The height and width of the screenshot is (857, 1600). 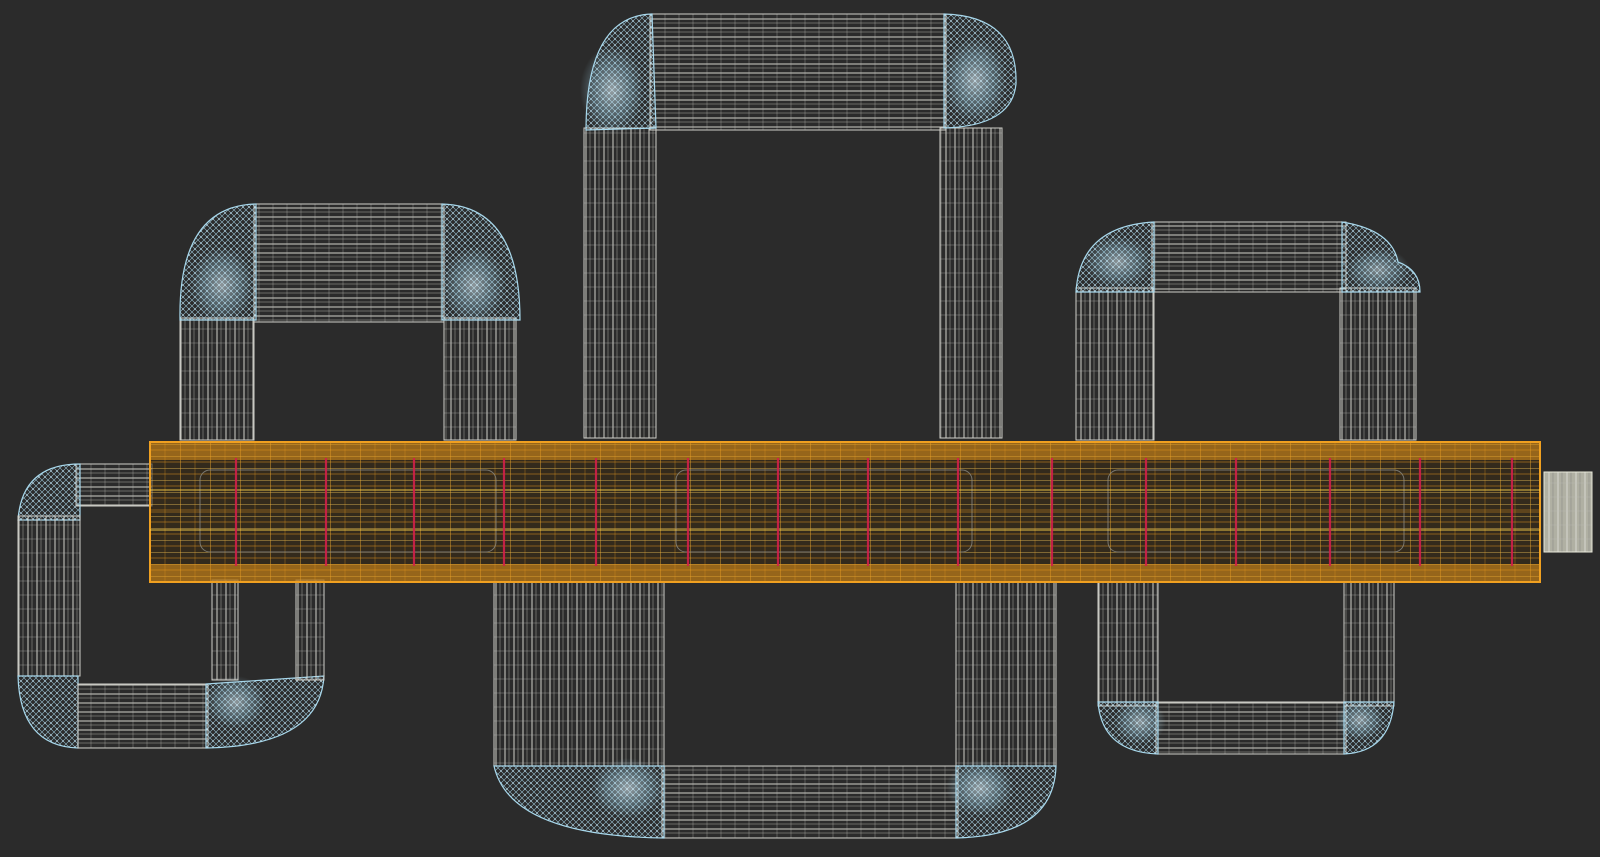 What do you see at coordinates (775, 710) in the screenshot?
I see `loop-bottom-center` at bounding box center [775, 710].